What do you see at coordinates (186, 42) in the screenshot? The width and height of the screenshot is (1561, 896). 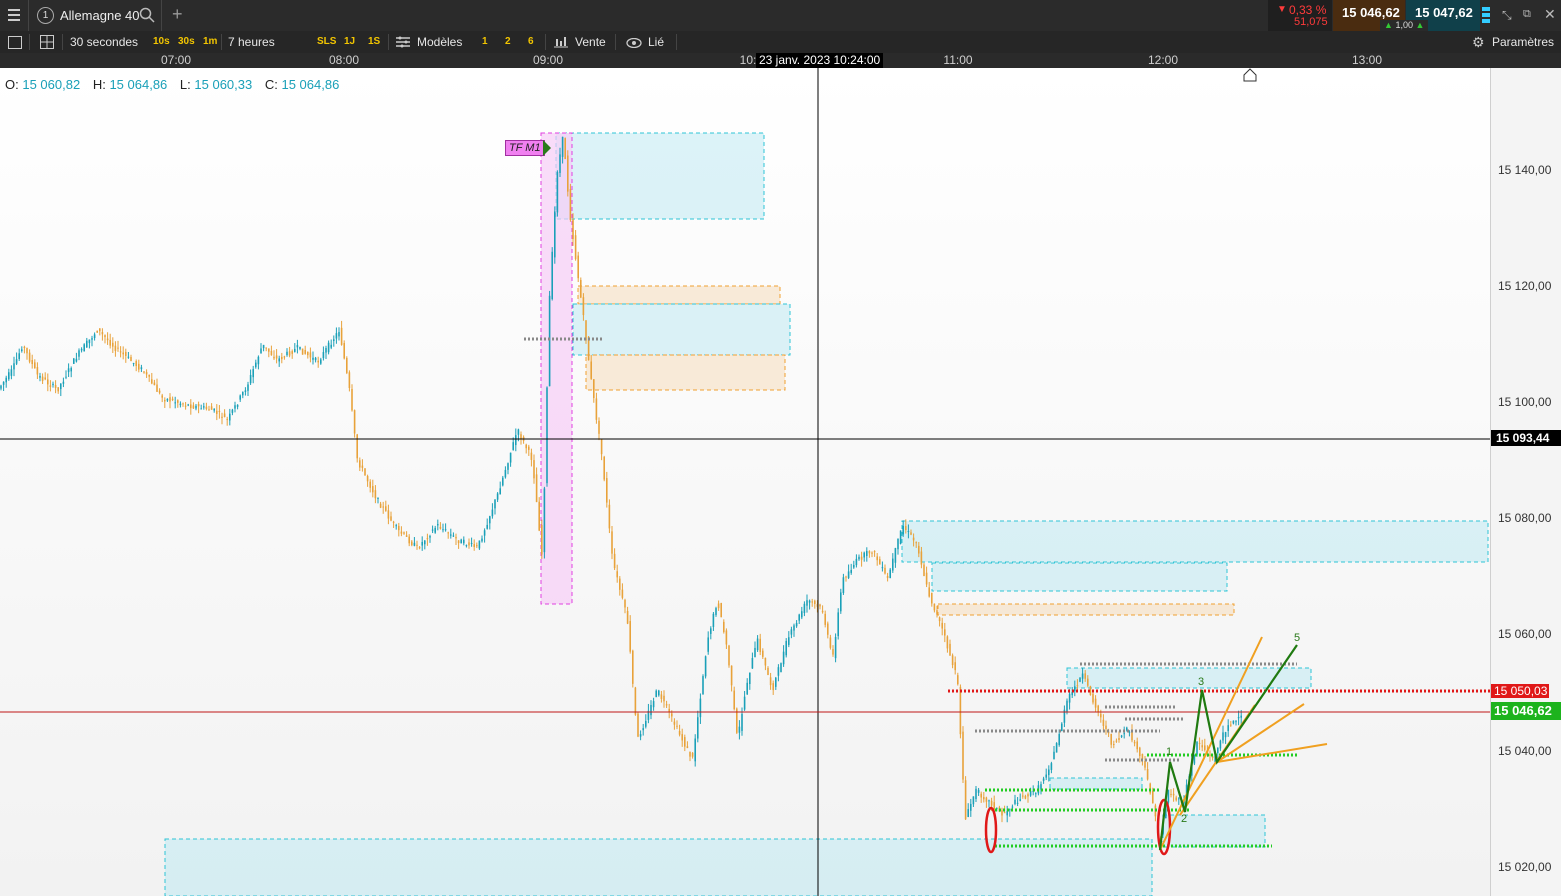 I see `quick-interval-30s: 30s` at bounding box center [186, 42].